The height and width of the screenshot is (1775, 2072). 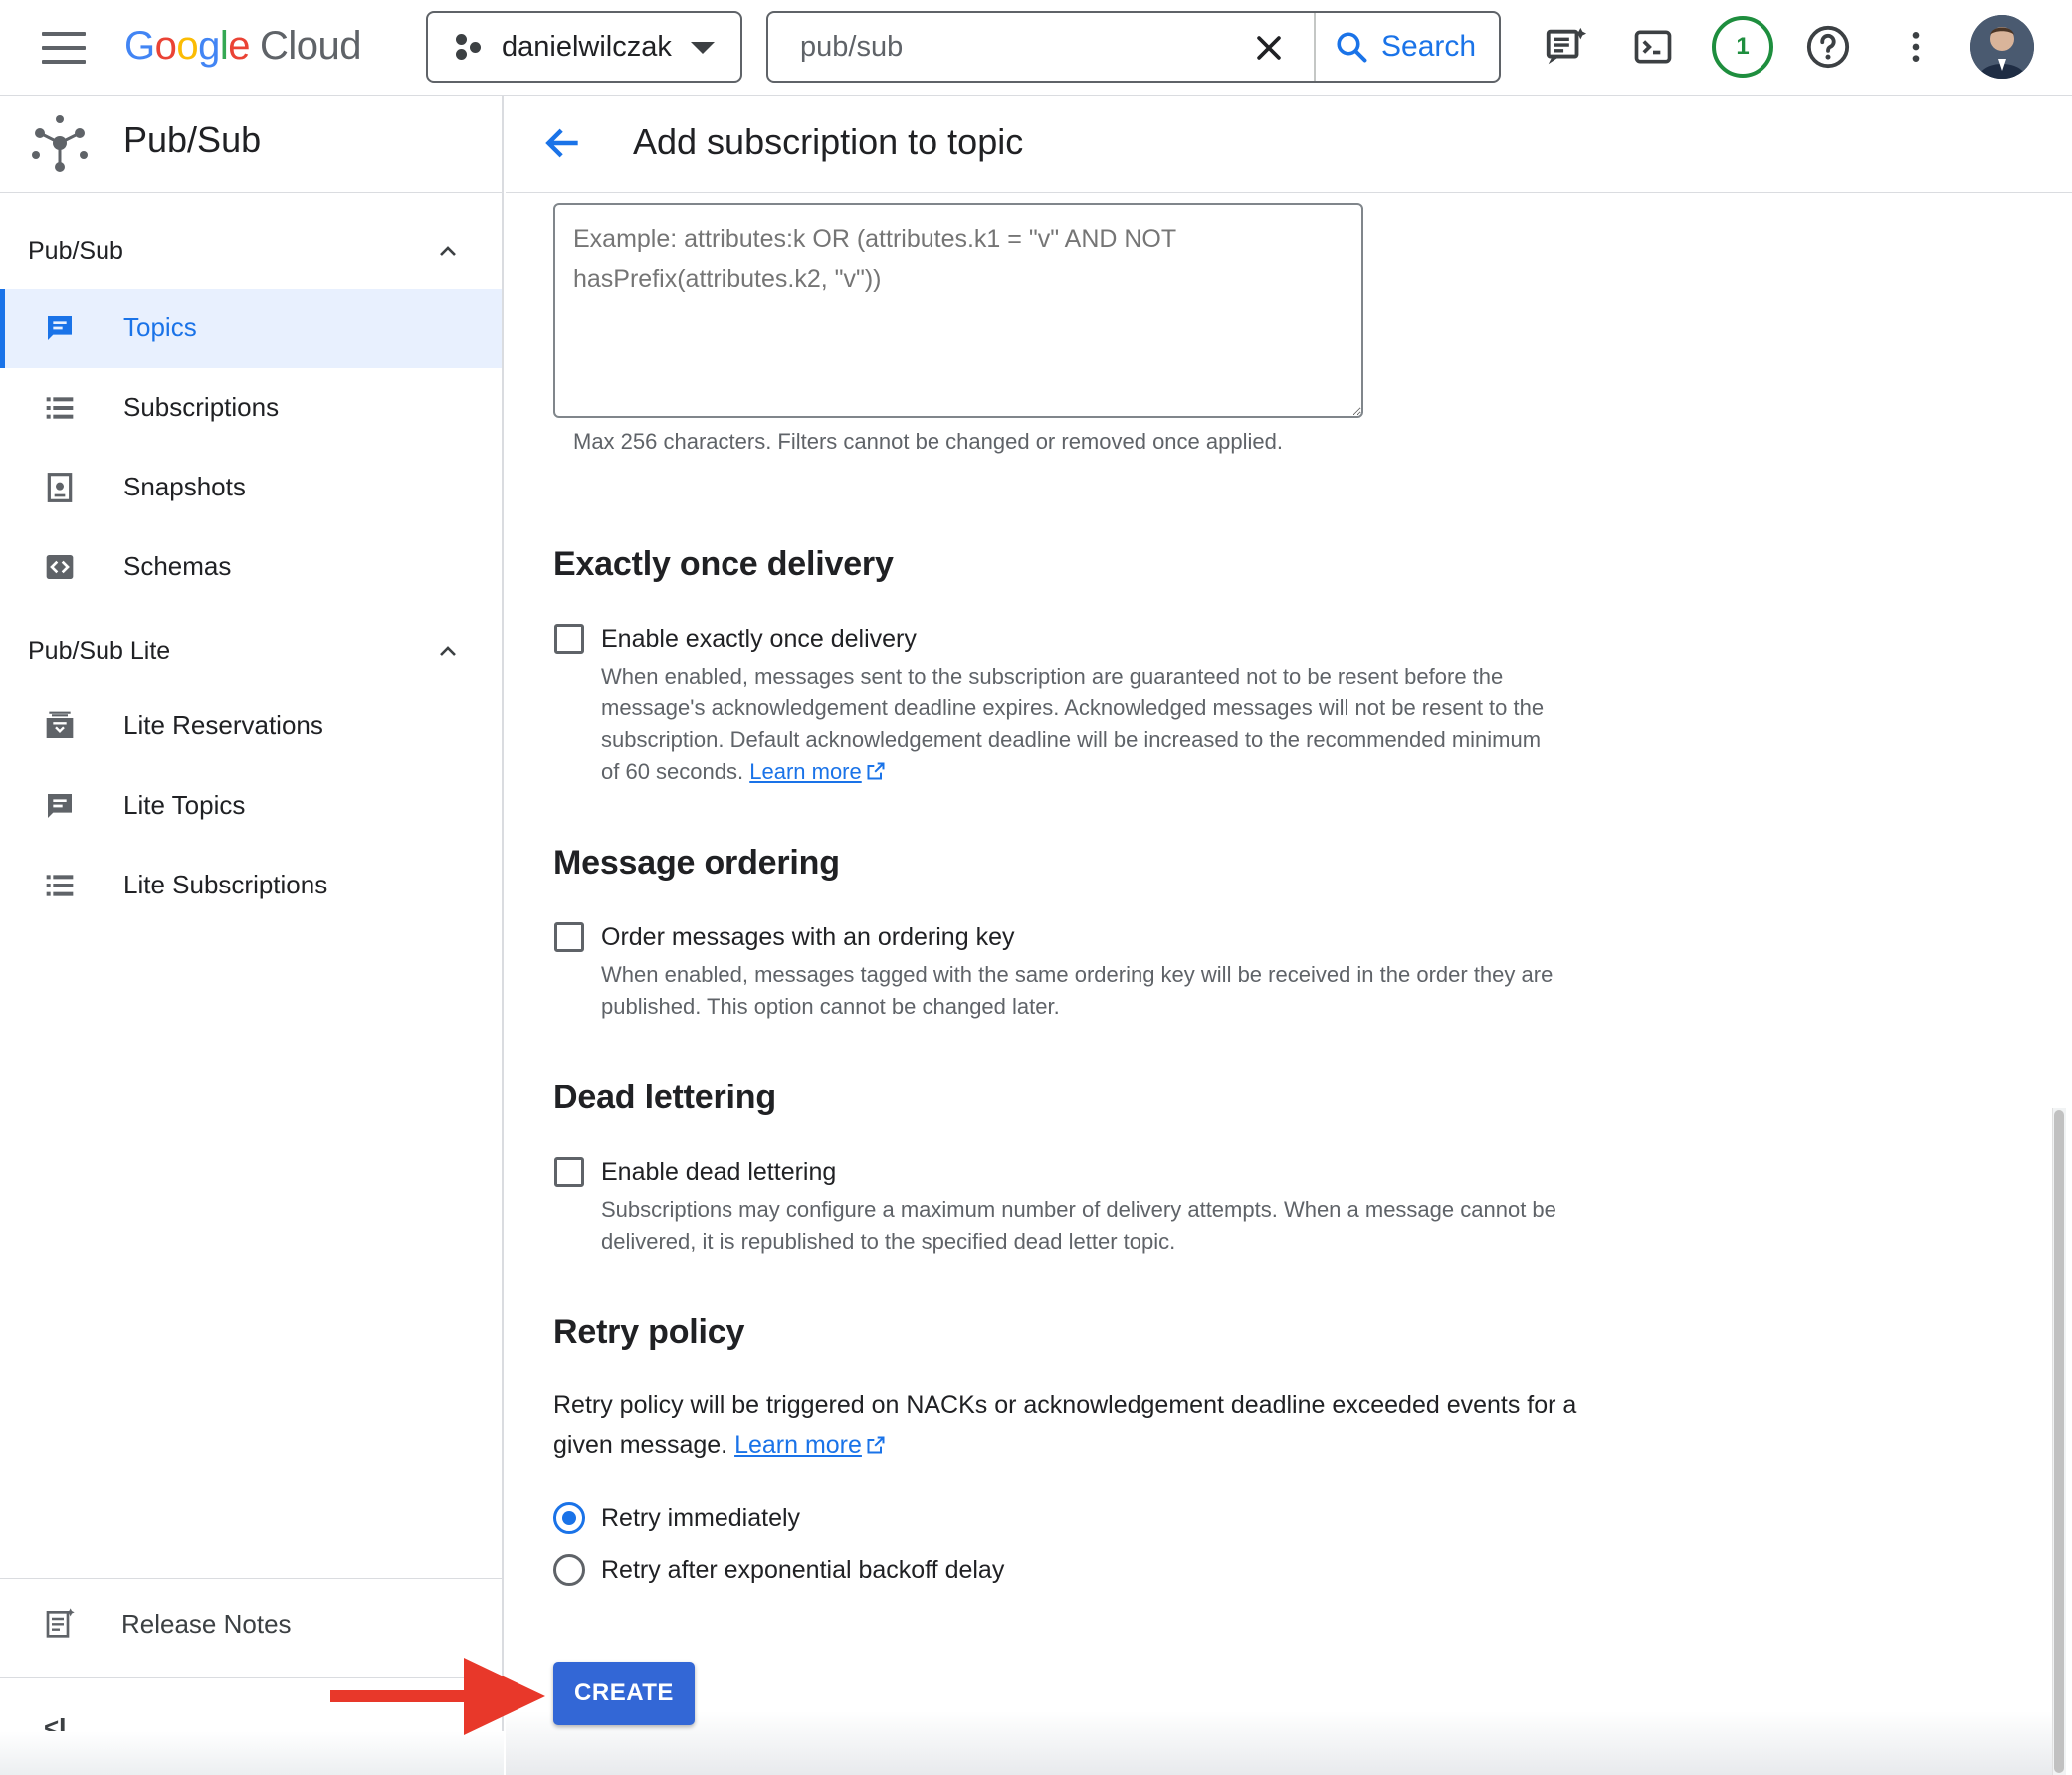 I want to click on exactly-once-checkbox, so click(x=569, y=639).